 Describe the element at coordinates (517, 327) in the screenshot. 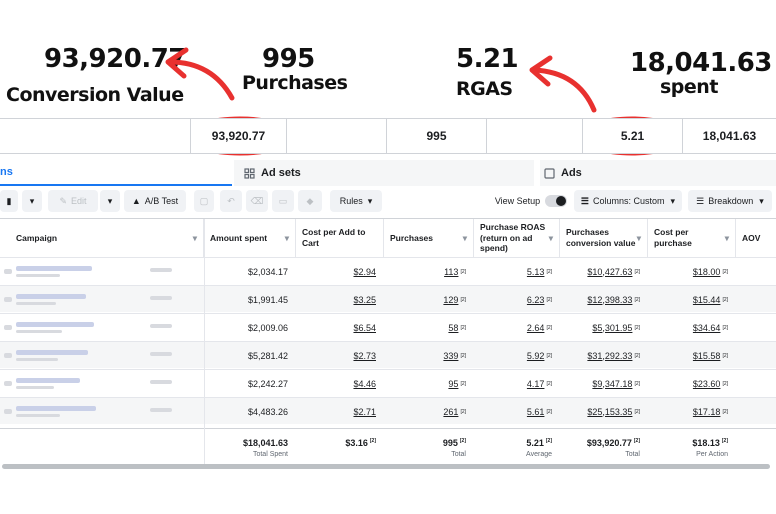

I see `cell-roas: 2.64 [2]` at that location.